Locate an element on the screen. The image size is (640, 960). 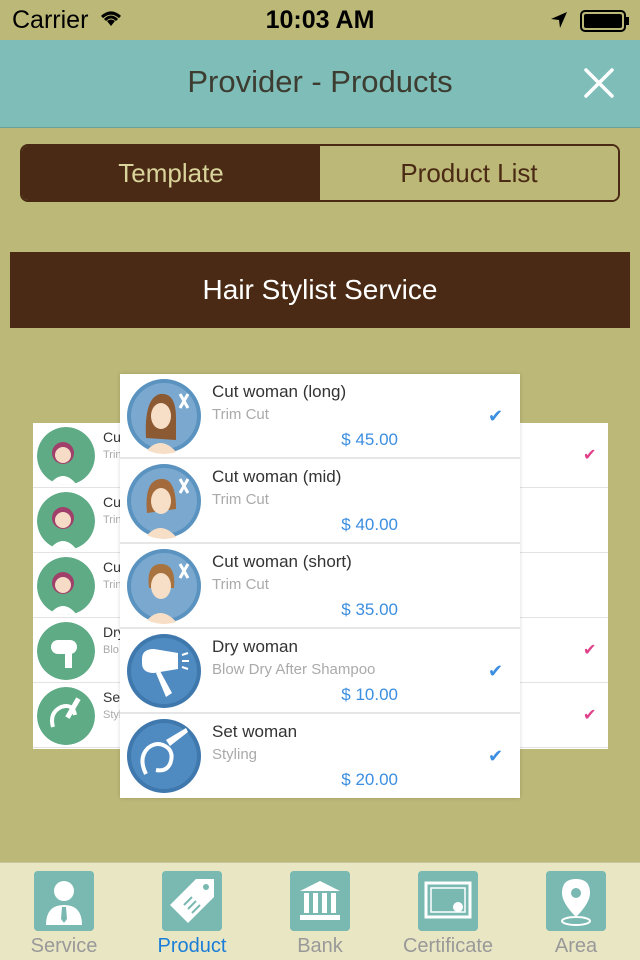
tab-bar: Service Product Bank Certificate Area is located at coordinates (320, 911).